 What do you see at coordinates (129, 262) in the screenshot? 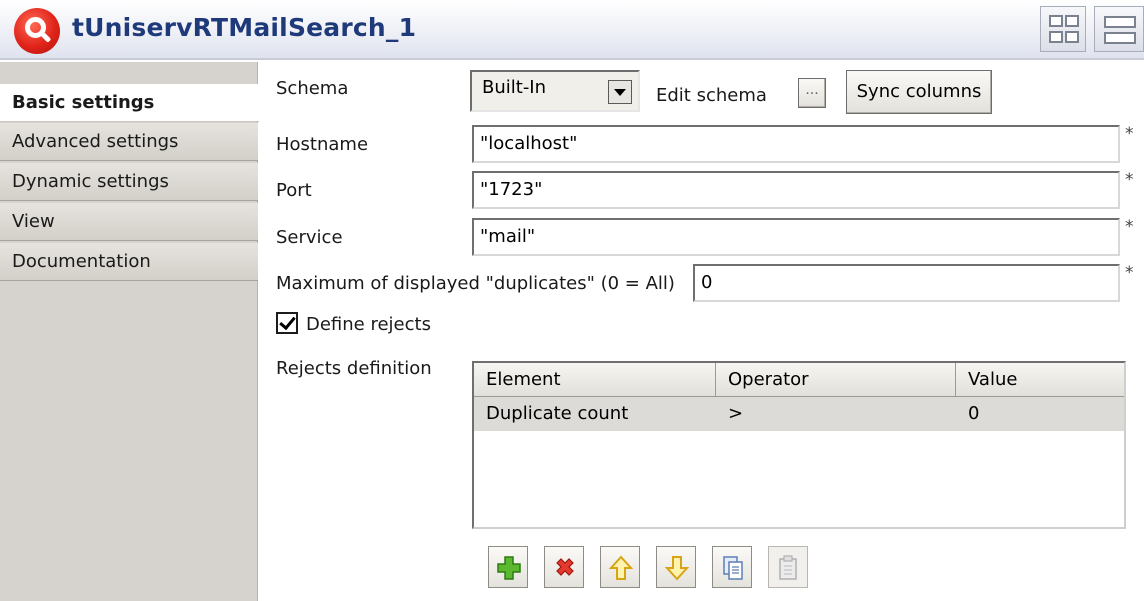
I see `tab-documentation: Documentation` at bounding box center [129, 262].